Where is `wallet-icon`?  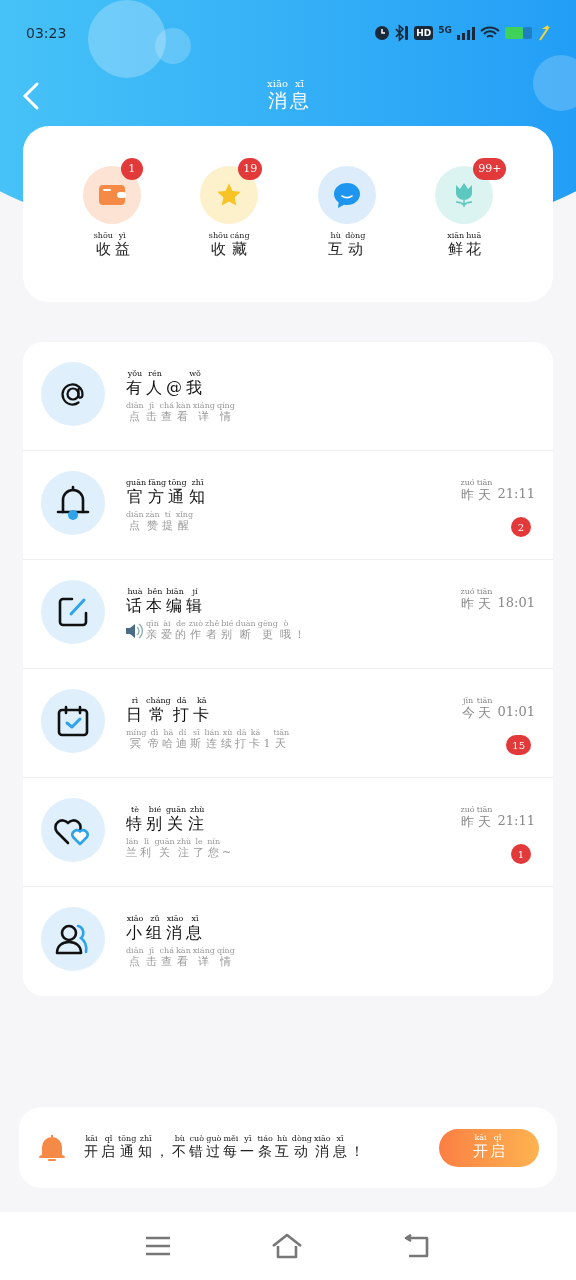
wallet-icon is located at coordinates (111, 195).